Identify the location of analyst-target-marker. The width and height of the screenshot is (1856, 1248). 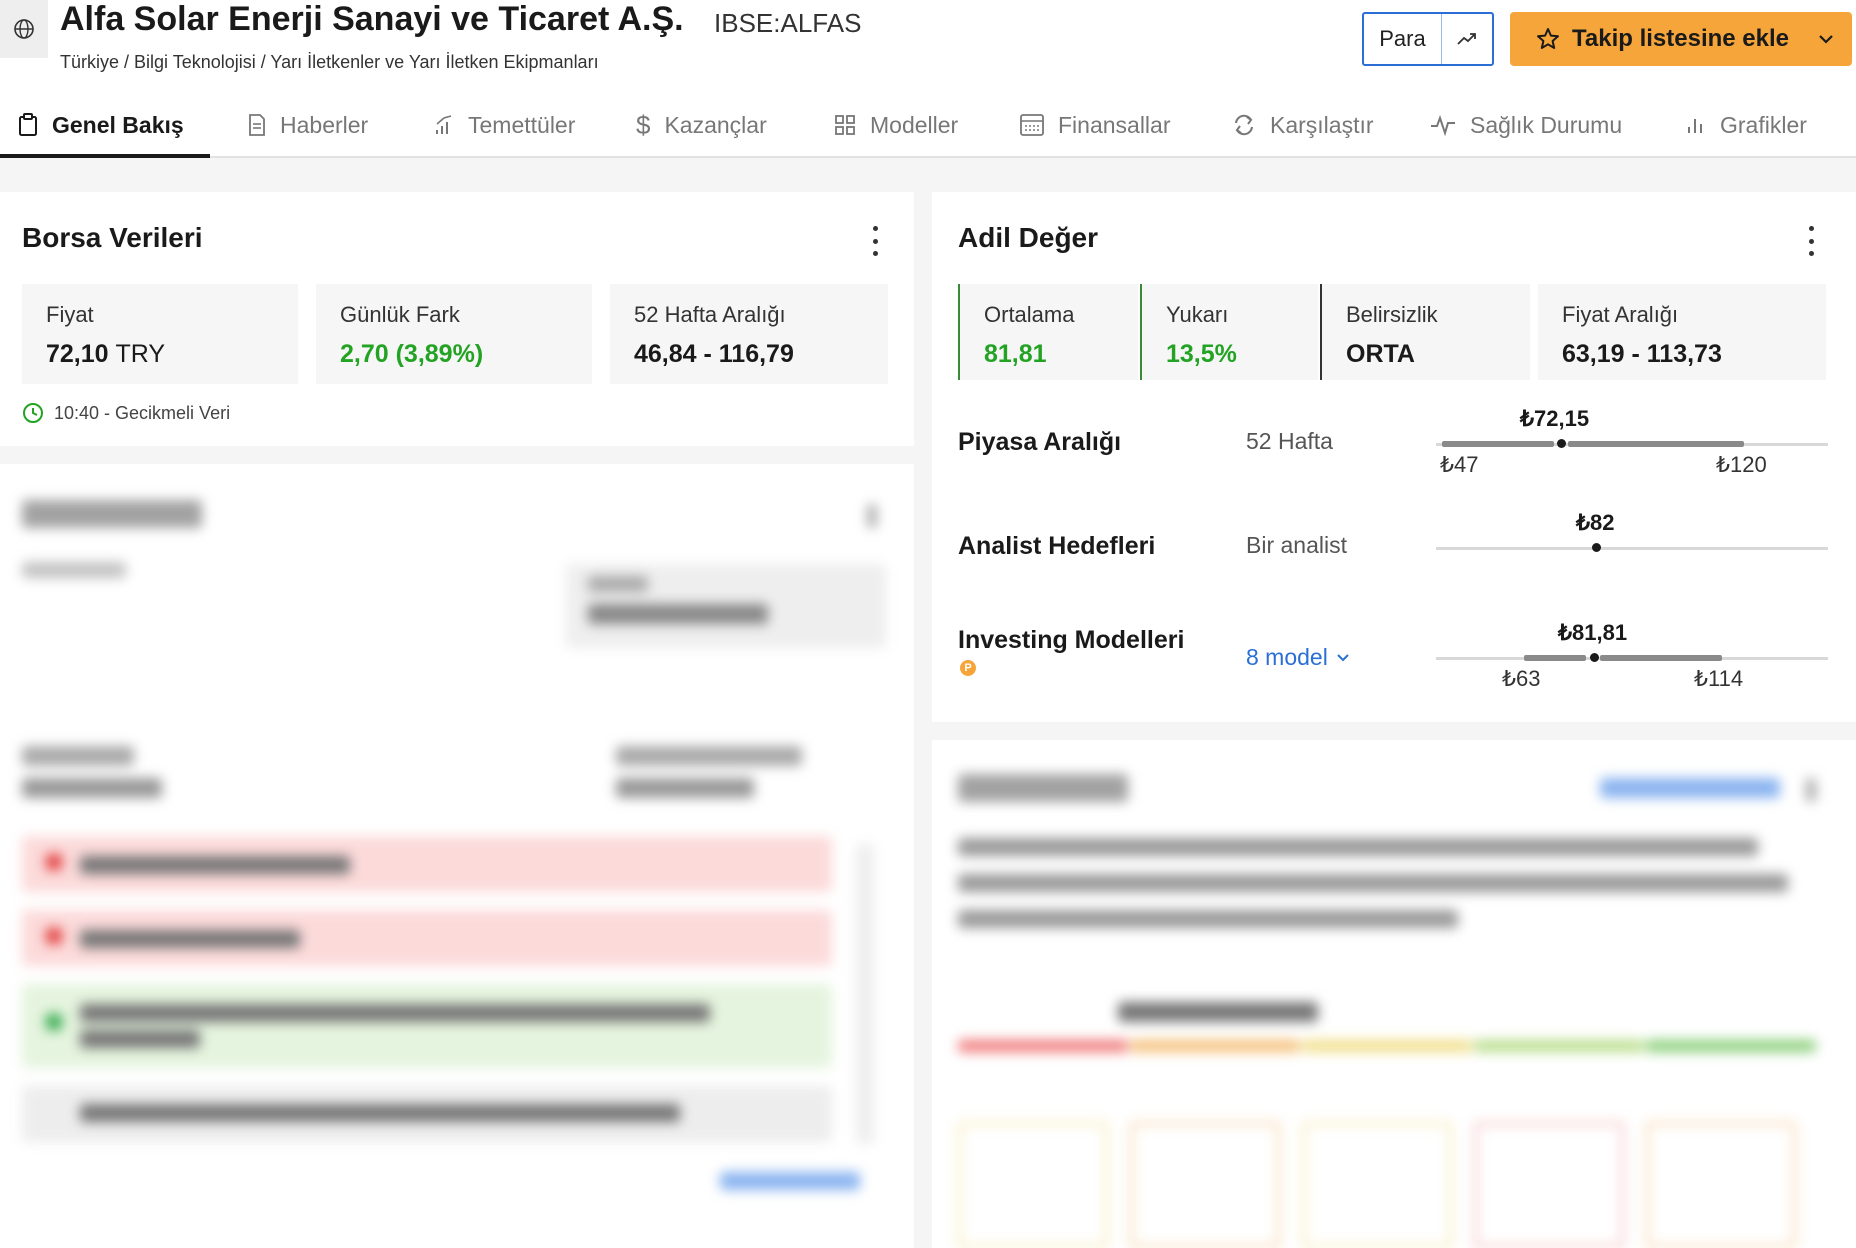
(1596, 547).